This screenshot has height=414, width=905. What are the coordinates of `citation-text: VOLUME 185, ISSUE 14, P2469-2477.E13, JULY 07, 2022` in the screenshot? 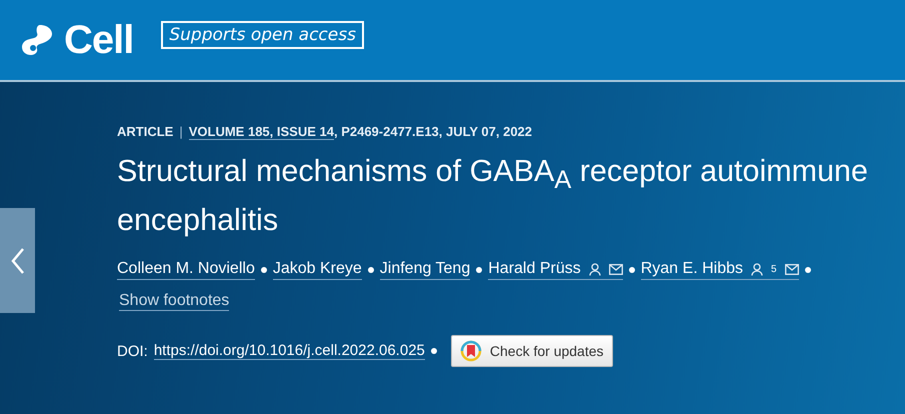 It's located at (360, 131).